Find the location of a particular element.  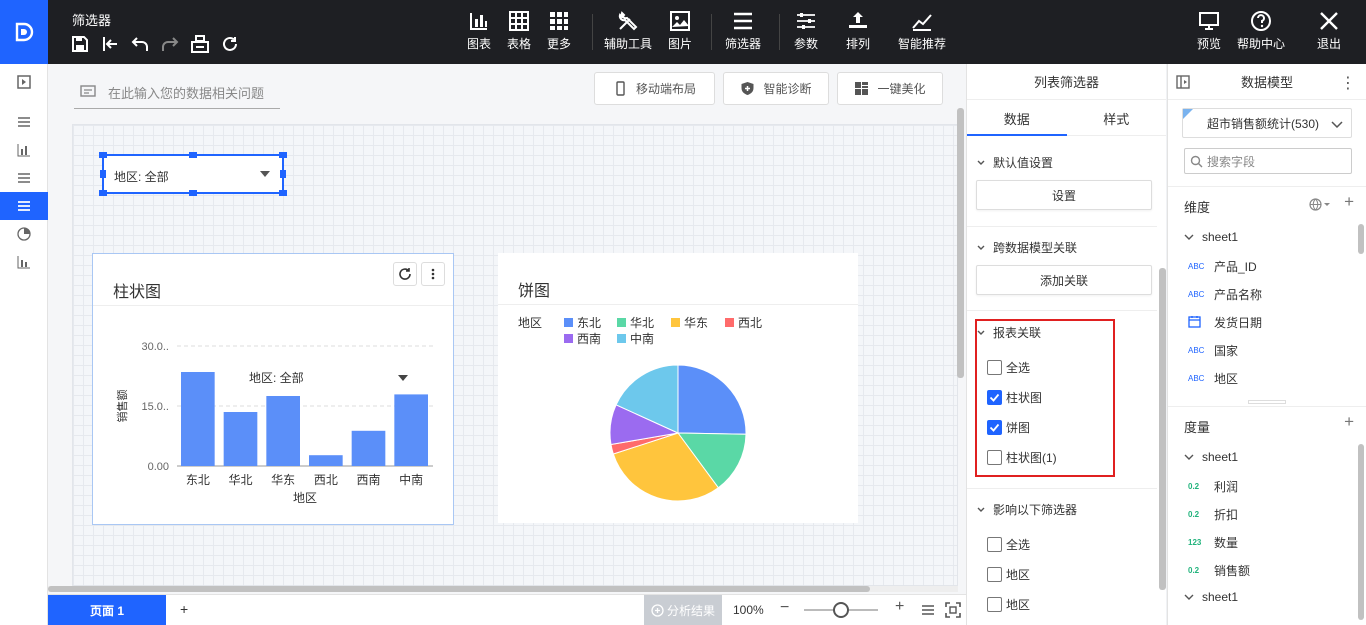

help-center-button: 帮助中心 is located at coordinates (1261, 34).